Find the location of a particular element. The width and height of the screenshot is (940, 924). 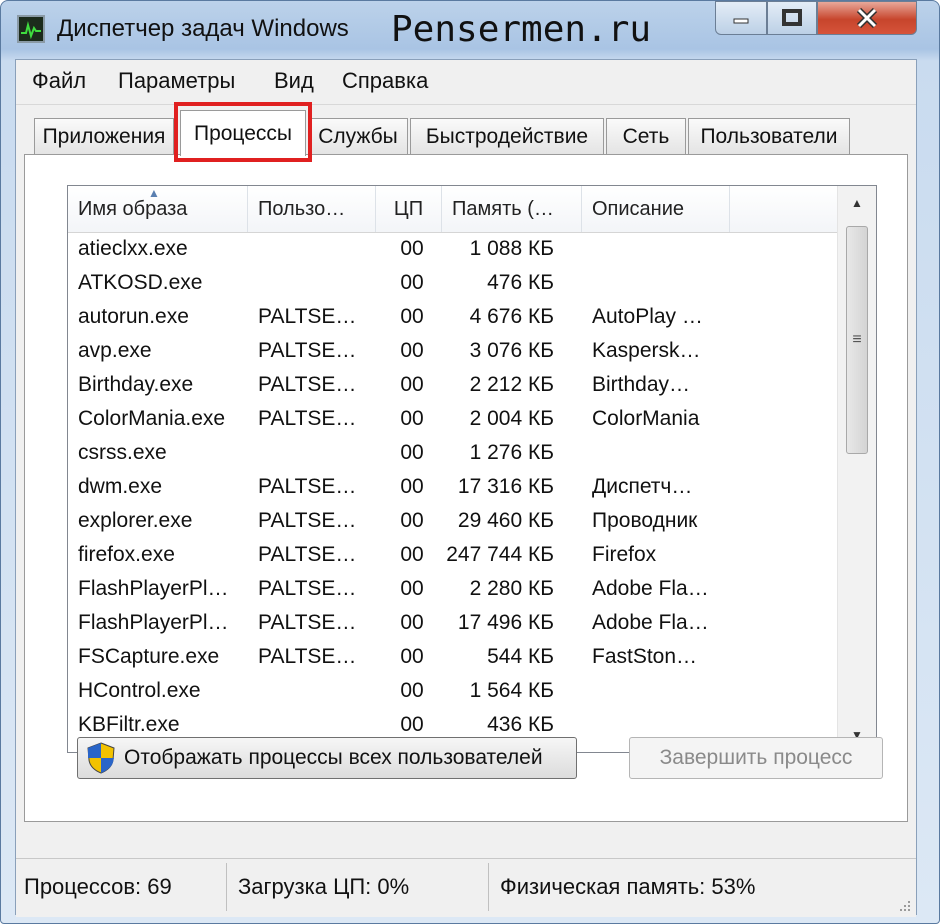

maximize-icon is located at coordinates (792, 17).